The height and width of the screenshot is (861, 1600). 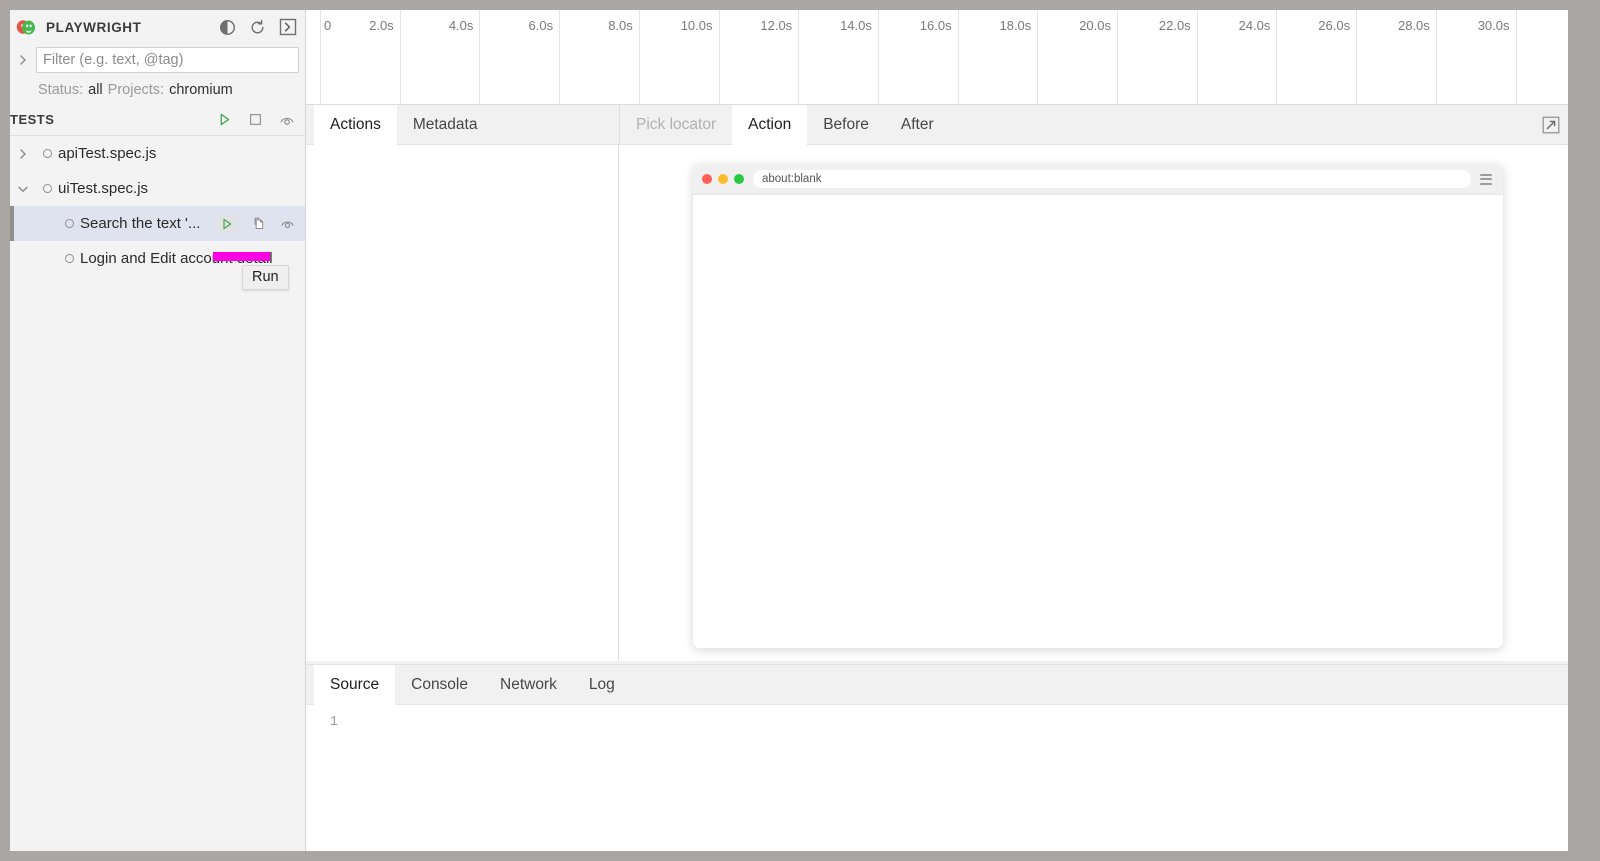 I want to click on browser-url-bar: about:blank, so click(x=1112, y=179).